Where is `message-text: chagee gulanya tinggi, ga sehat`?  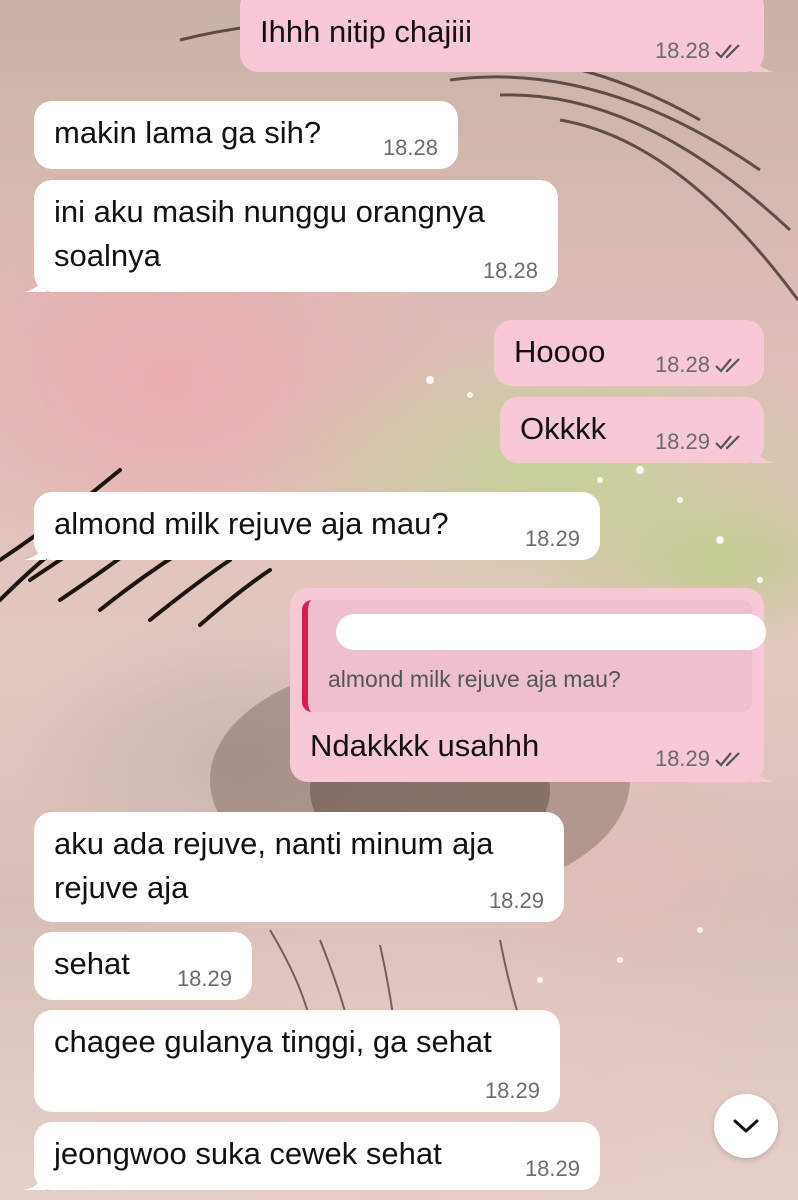 message-text: chagee gulanya tinggi, ga sehat is located at coordinates (273, 1041).